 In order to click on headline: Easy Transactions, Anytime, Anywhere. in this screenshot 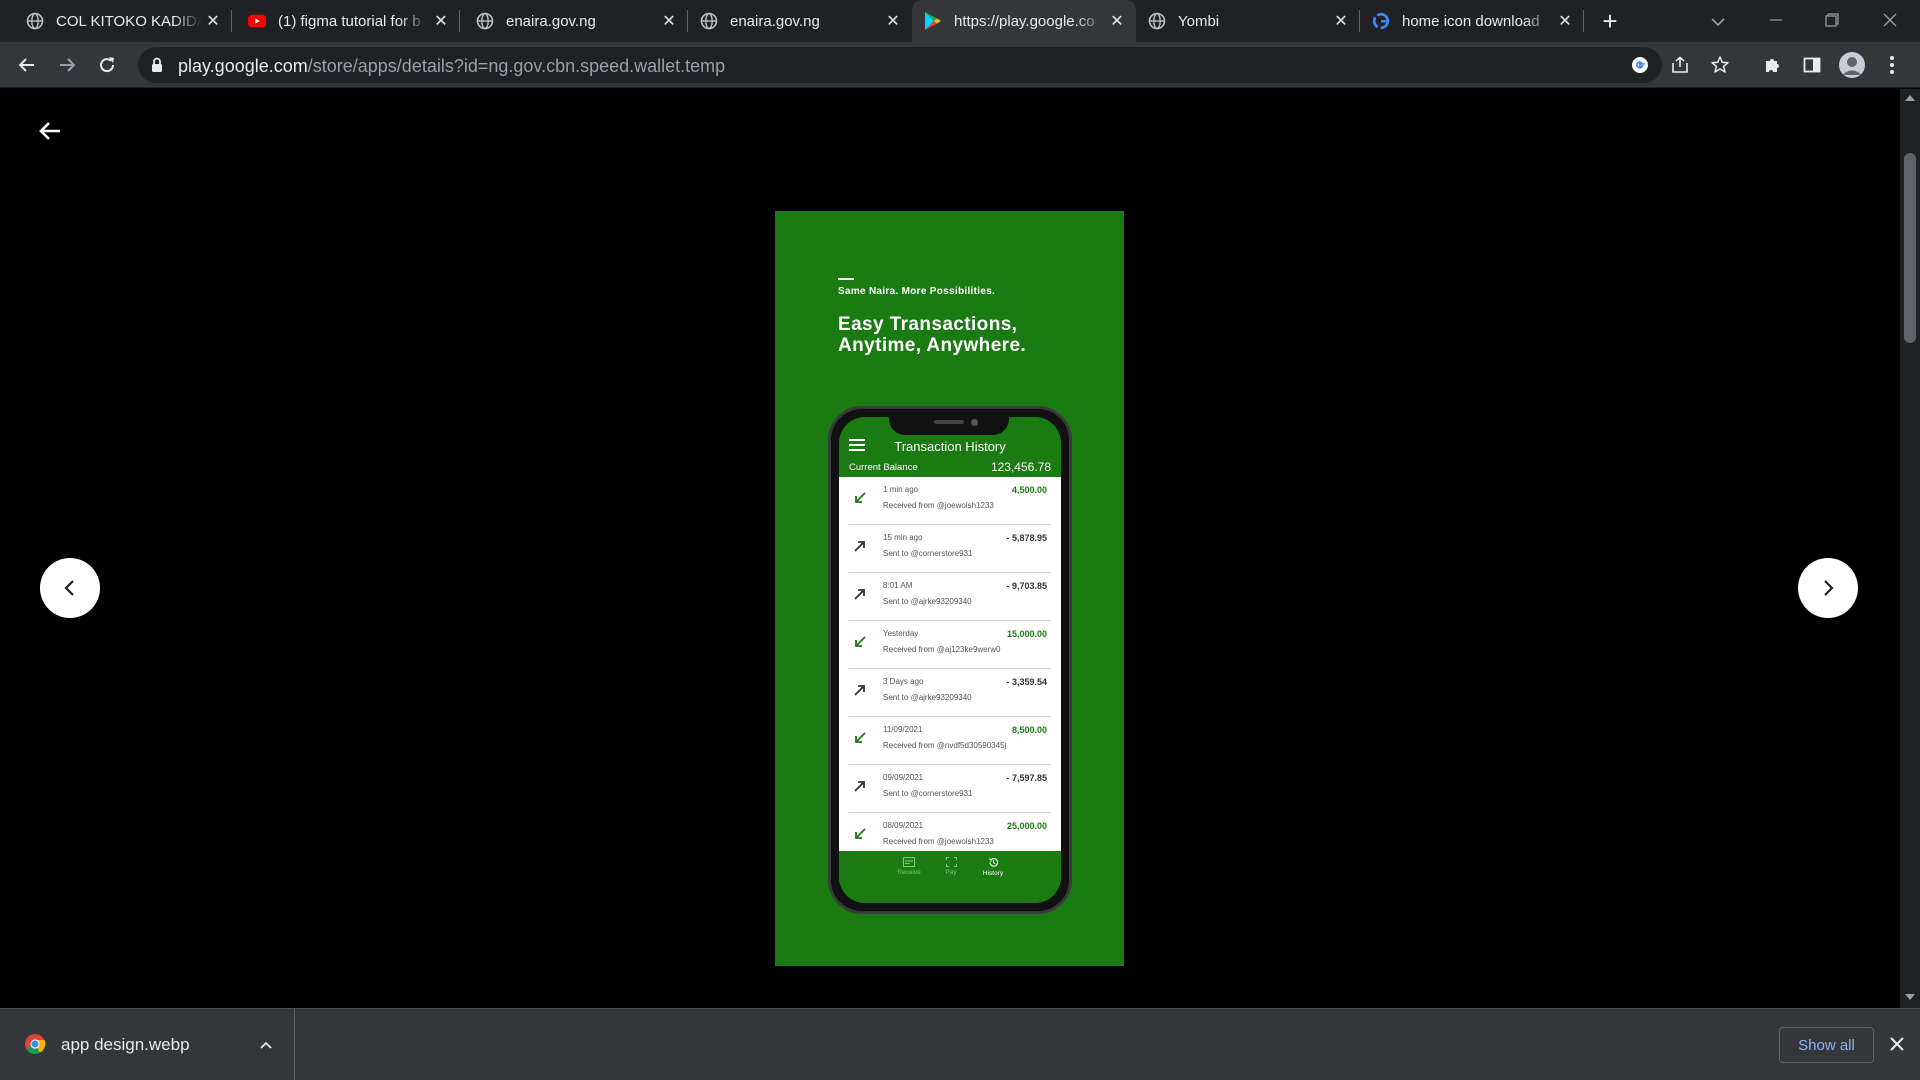, I will do `click(932, 335)`.